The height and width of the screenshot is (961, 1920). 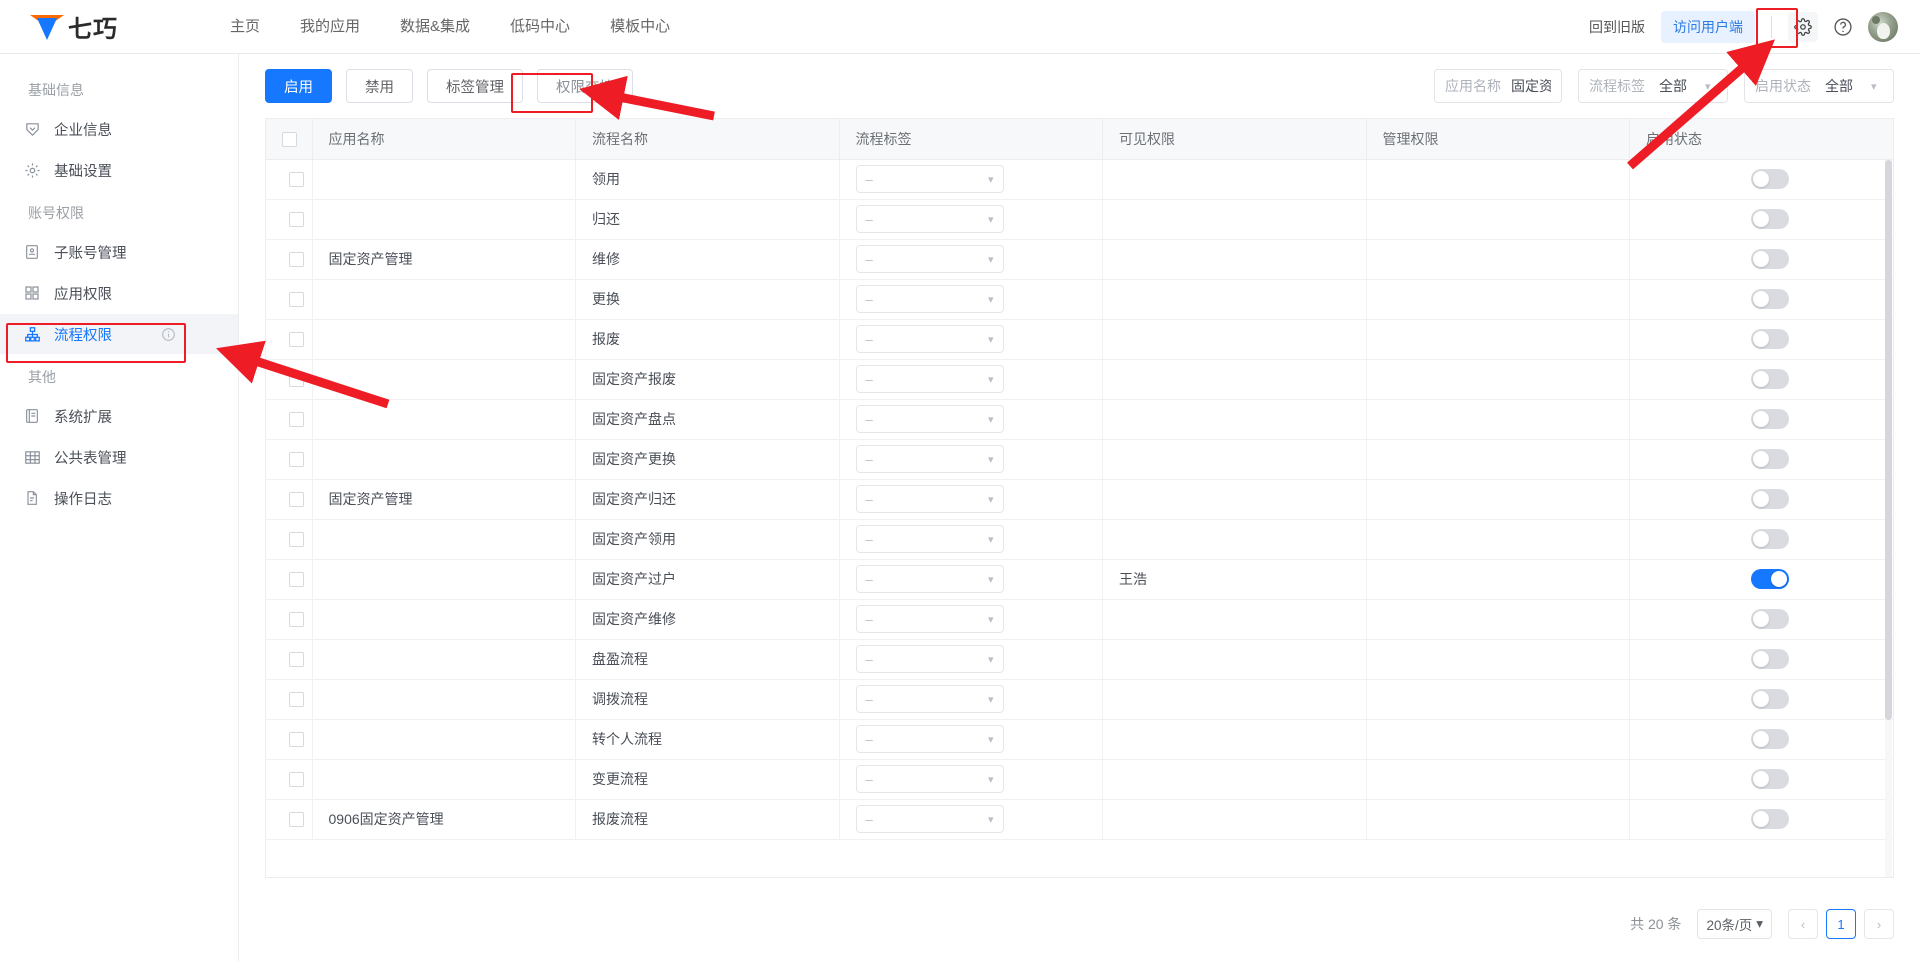 I want to click on topnav-item-template: 模板中心, so click(x=640, y=27).